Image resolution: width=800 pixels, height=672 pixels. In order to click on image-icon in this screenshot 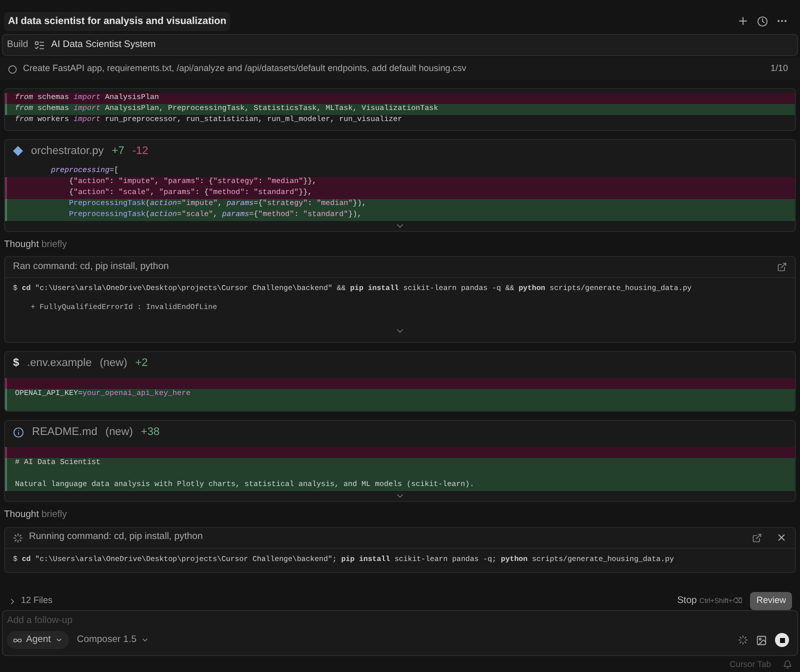, I will do `click(761, 640)`.